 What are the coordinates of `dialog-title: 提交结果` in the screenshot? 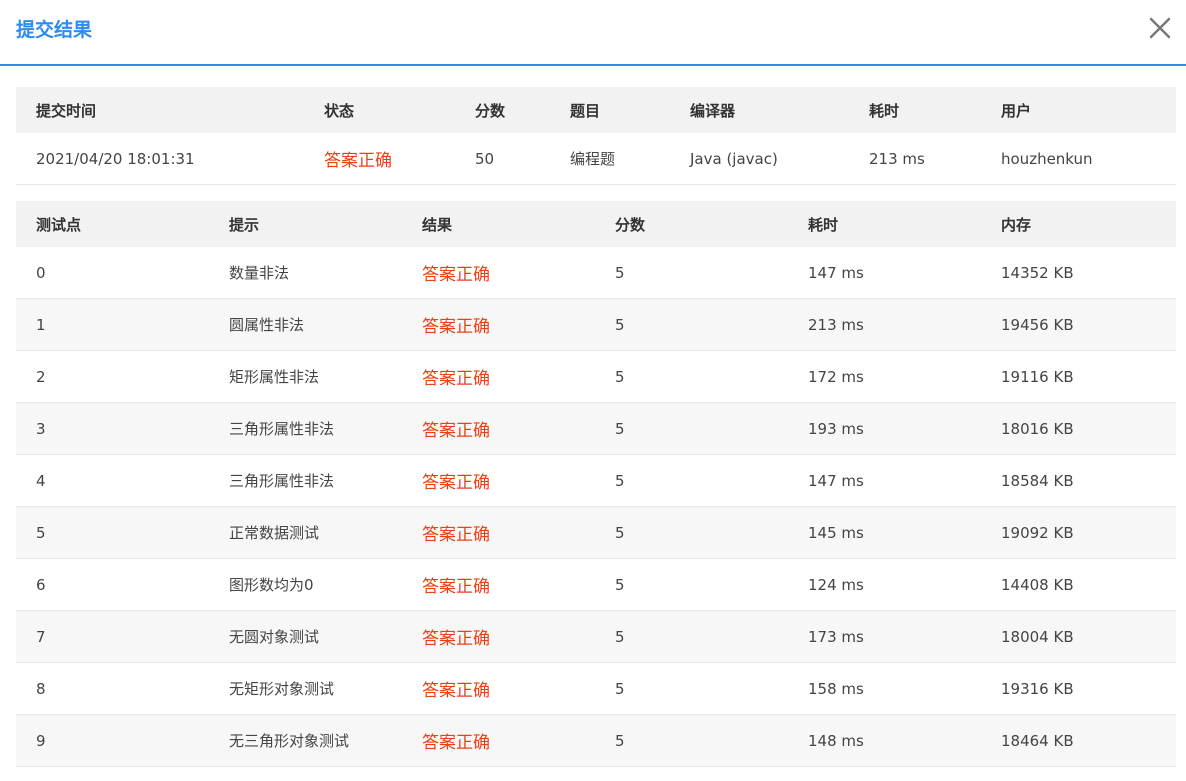 It's located at (54, 30).